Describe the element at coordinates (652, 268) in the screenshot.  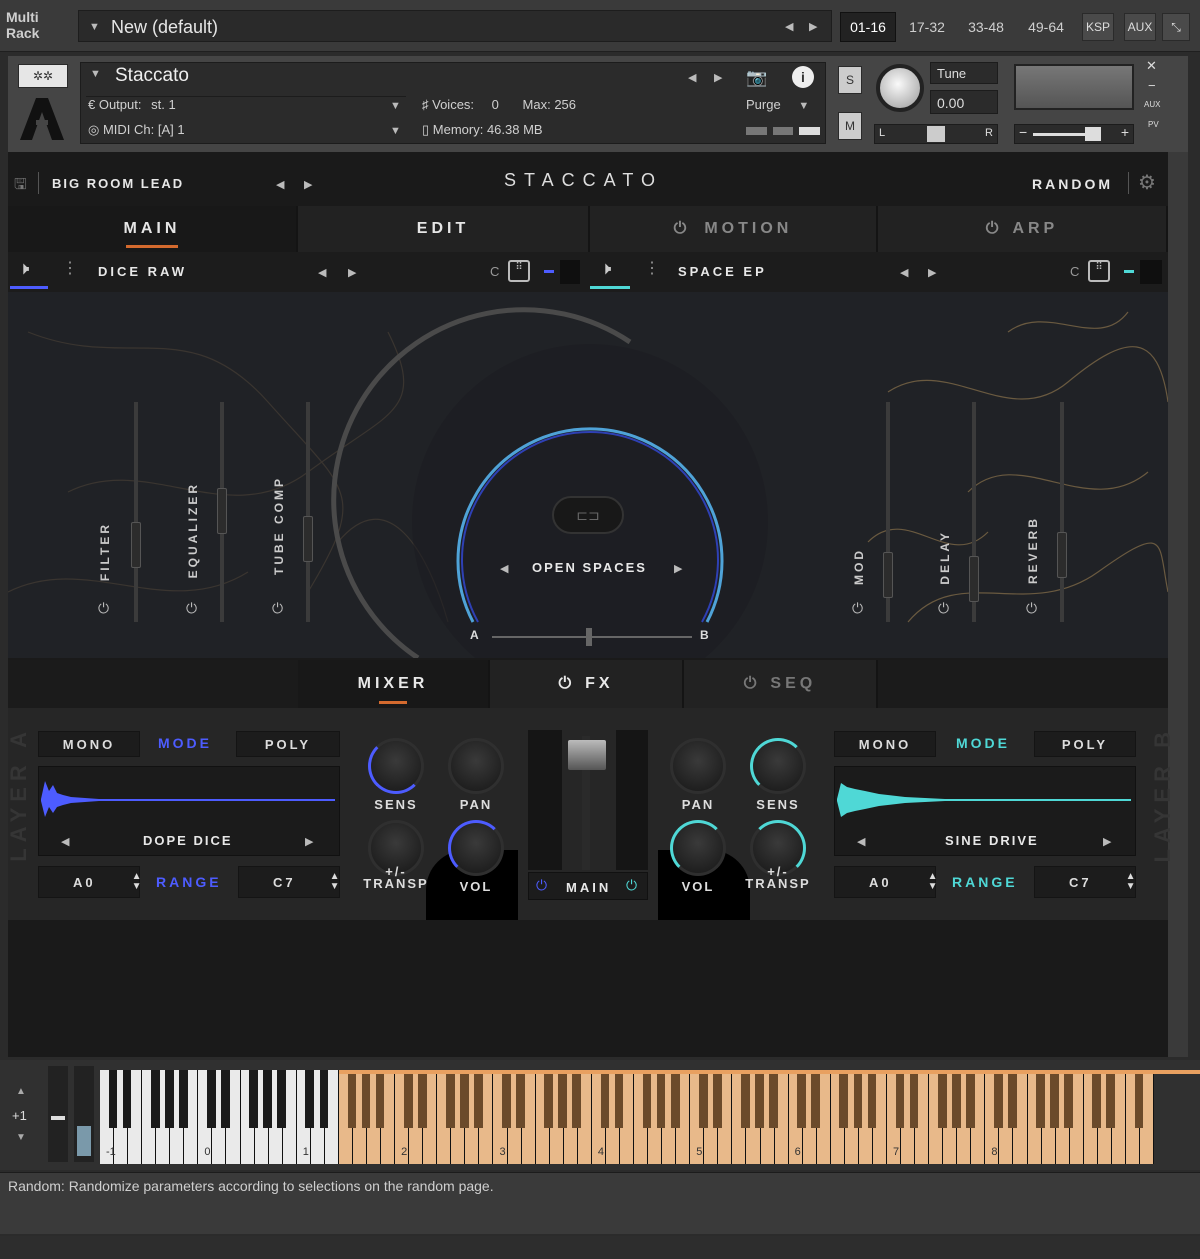
I see `menu-dots-icon: ⋮` at that location.